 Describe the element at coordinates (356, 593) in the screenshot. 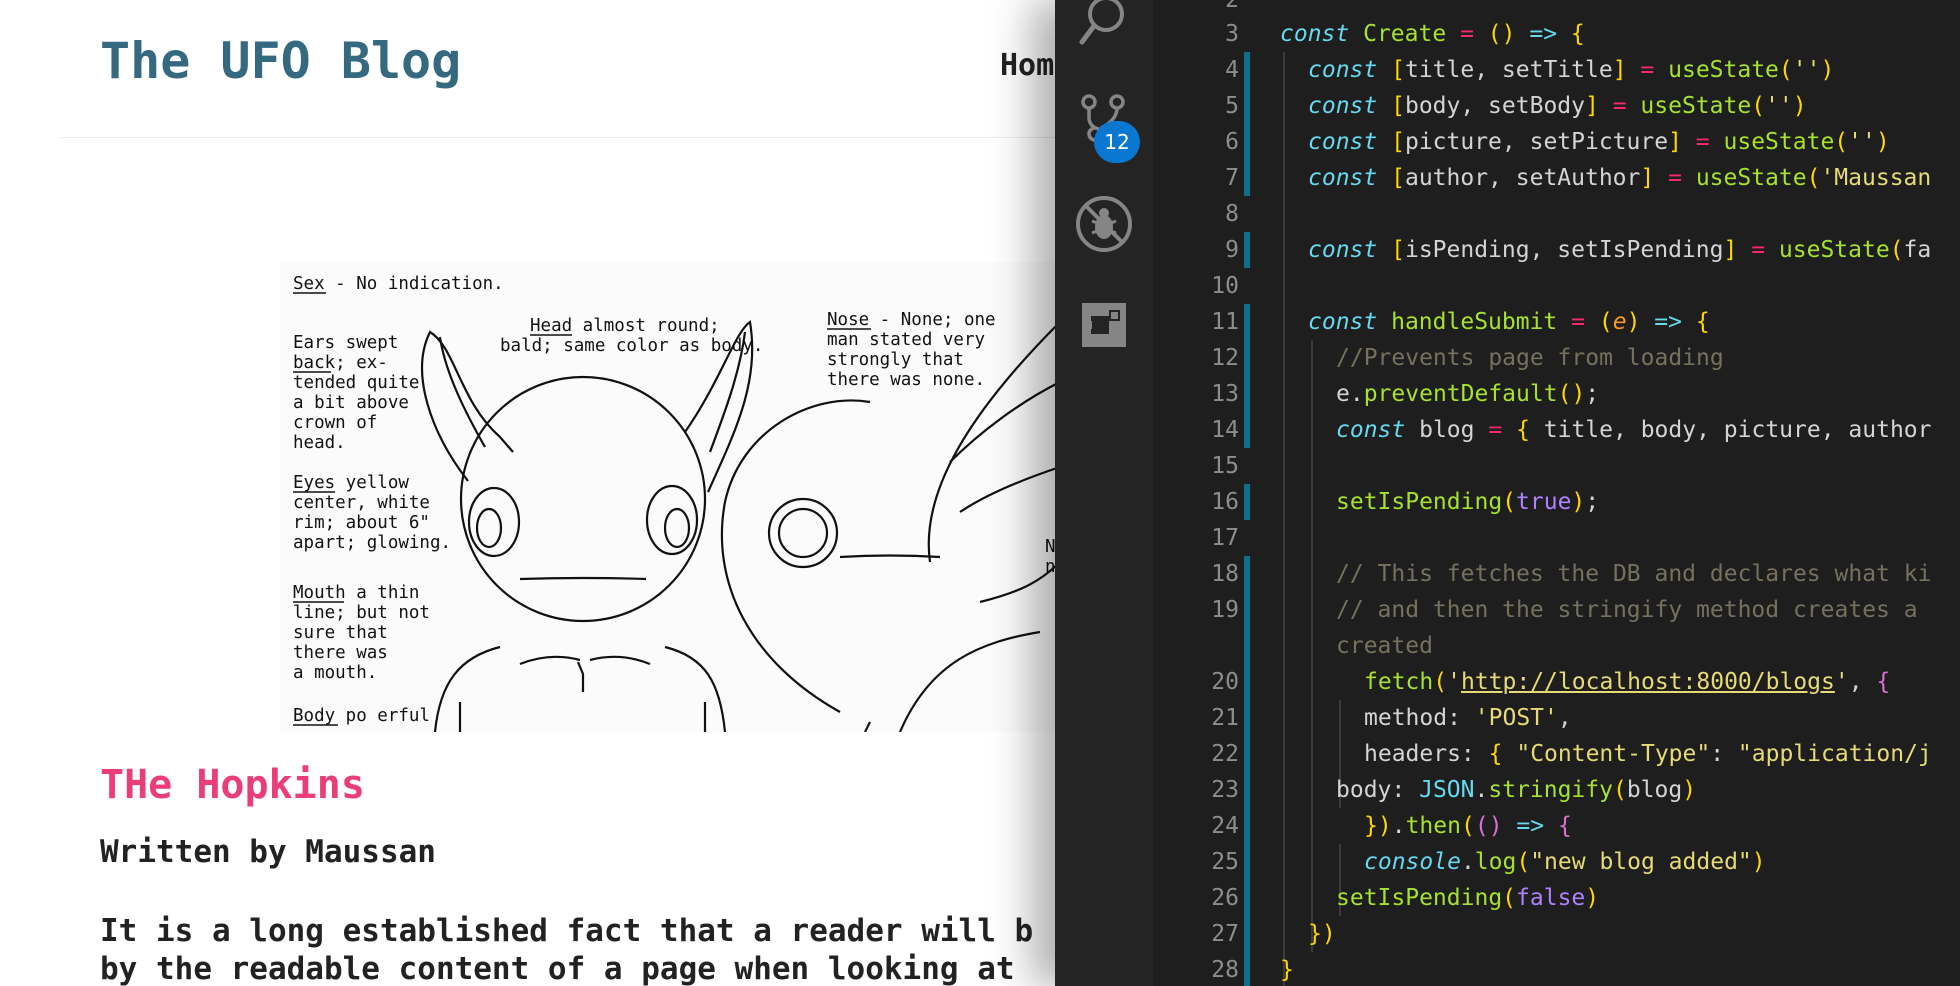

I see `annotation-mouth-1: Mouth a thin` at that location.